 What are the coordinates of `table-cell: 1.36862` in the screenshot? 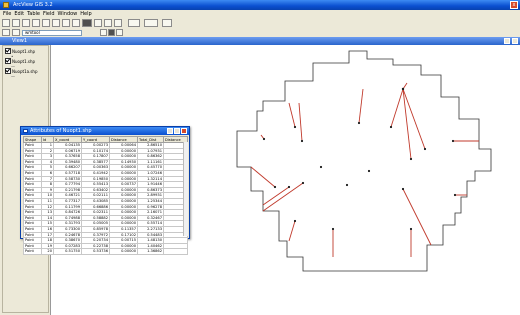 It's located at (150, 251).